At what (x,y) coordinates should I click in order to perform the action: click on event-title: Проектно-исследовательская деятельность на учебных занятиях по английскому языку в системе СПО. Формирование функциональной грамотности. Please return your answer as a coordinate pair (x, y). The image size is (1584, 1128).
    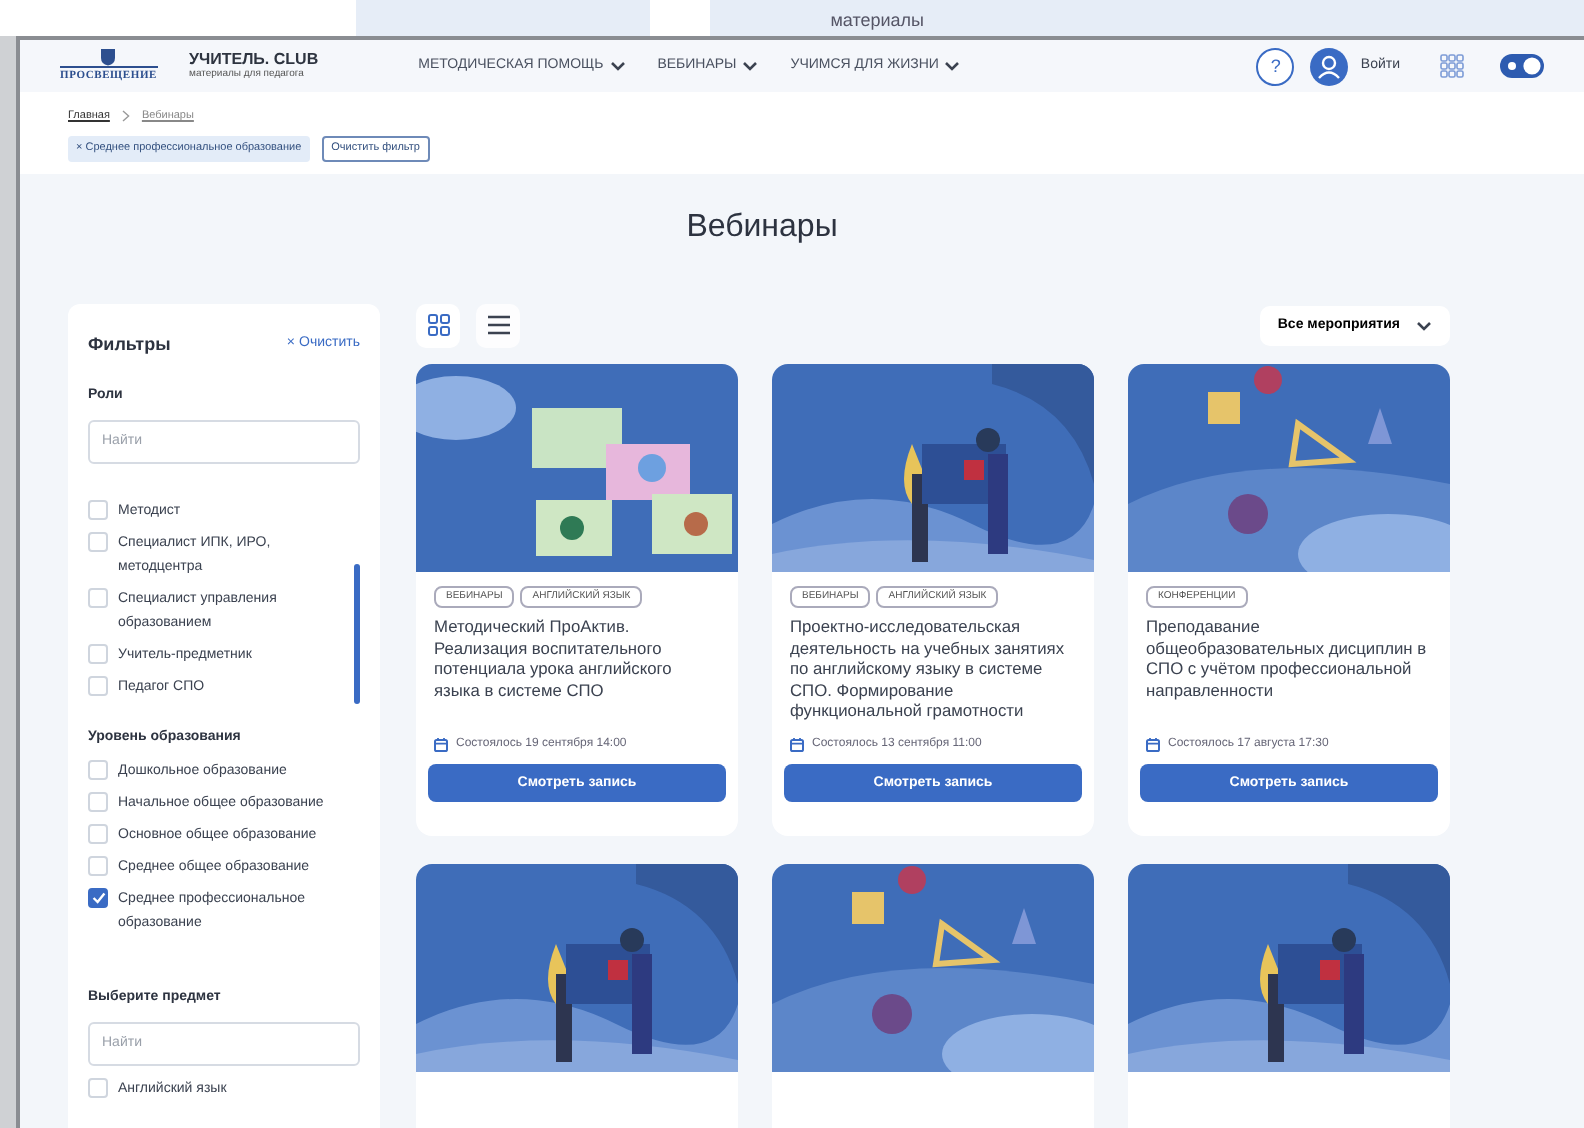
    Looking at the image, I should click on (933, 672).